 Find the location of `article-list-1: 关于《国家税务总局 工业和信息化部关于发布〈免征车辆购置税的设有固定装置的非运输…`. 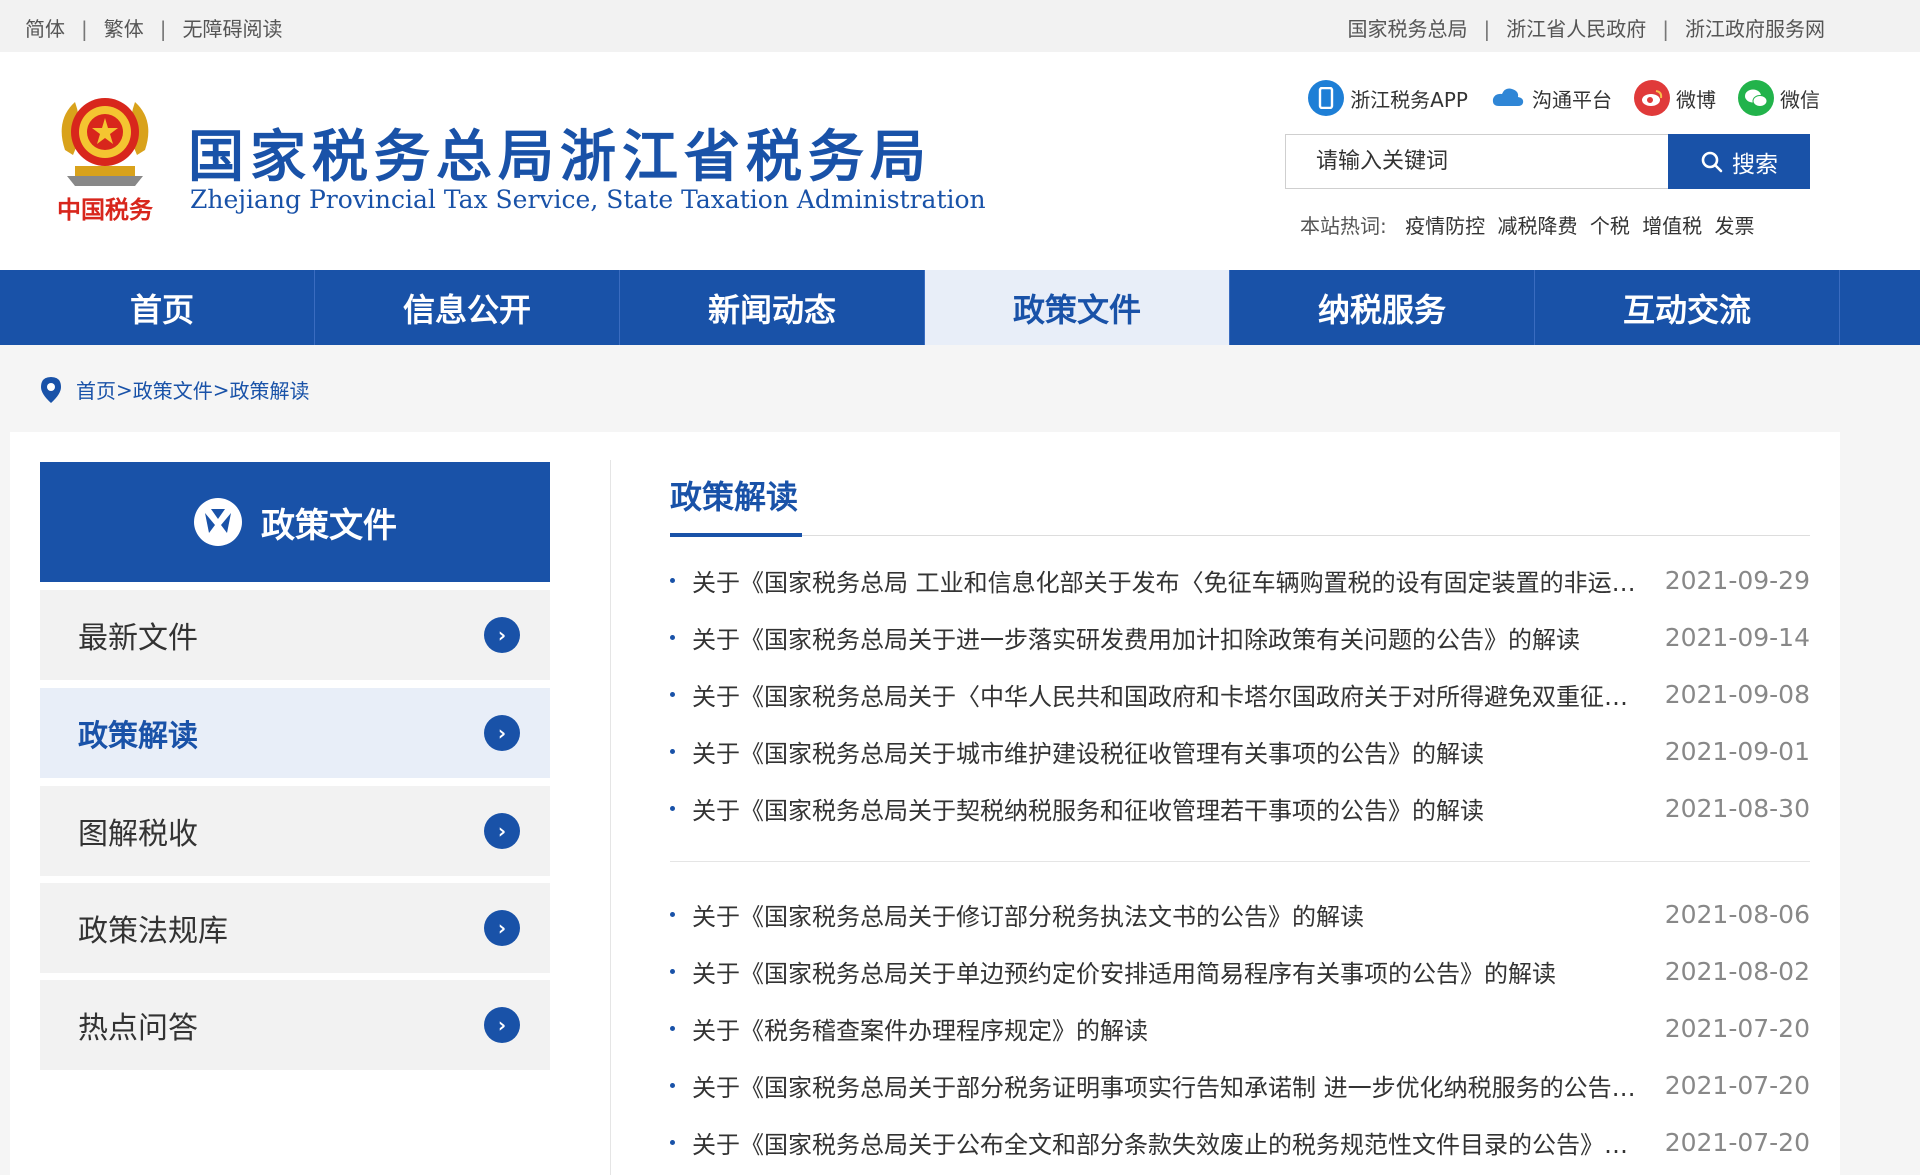

article-list-1: 关于《国家税务总局 工业和信息化部关于发布〈免征车辆购置税的设有固定装置的非运输… is located at coordinates (1240, 694).